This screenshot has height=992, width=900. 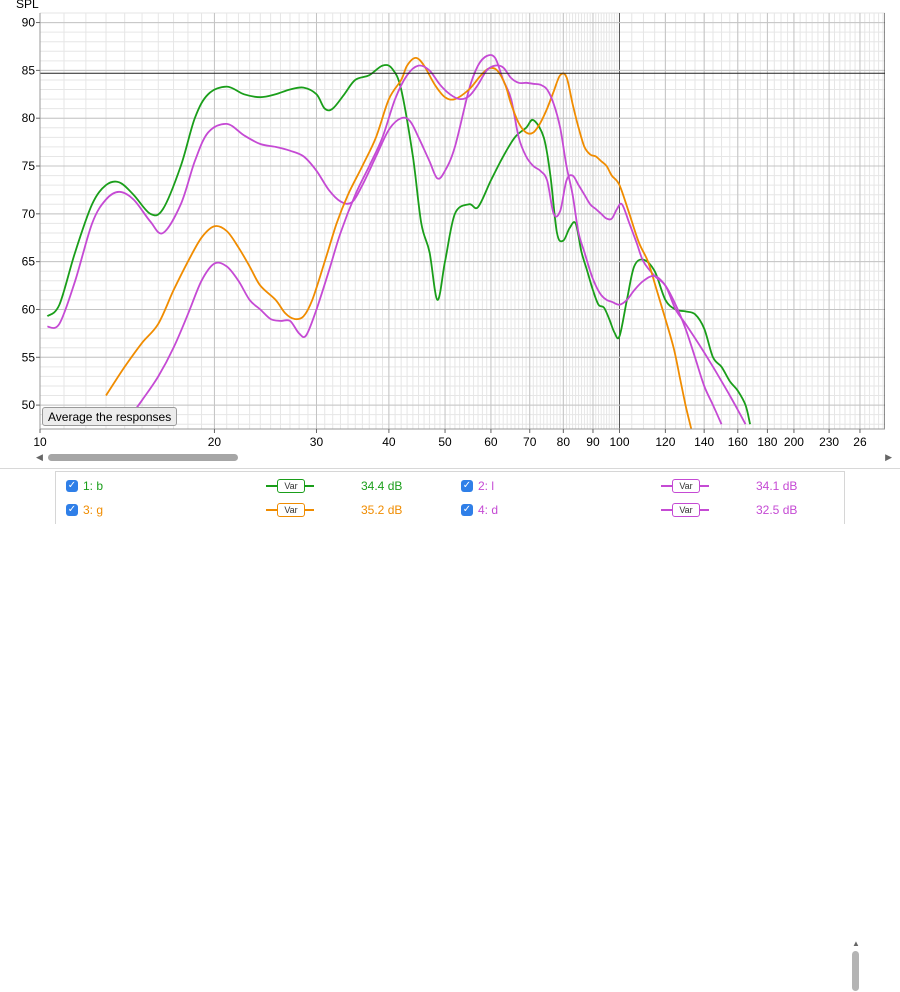 I want to click on vertical-scroll-thumb, so click(x=855, y=971).